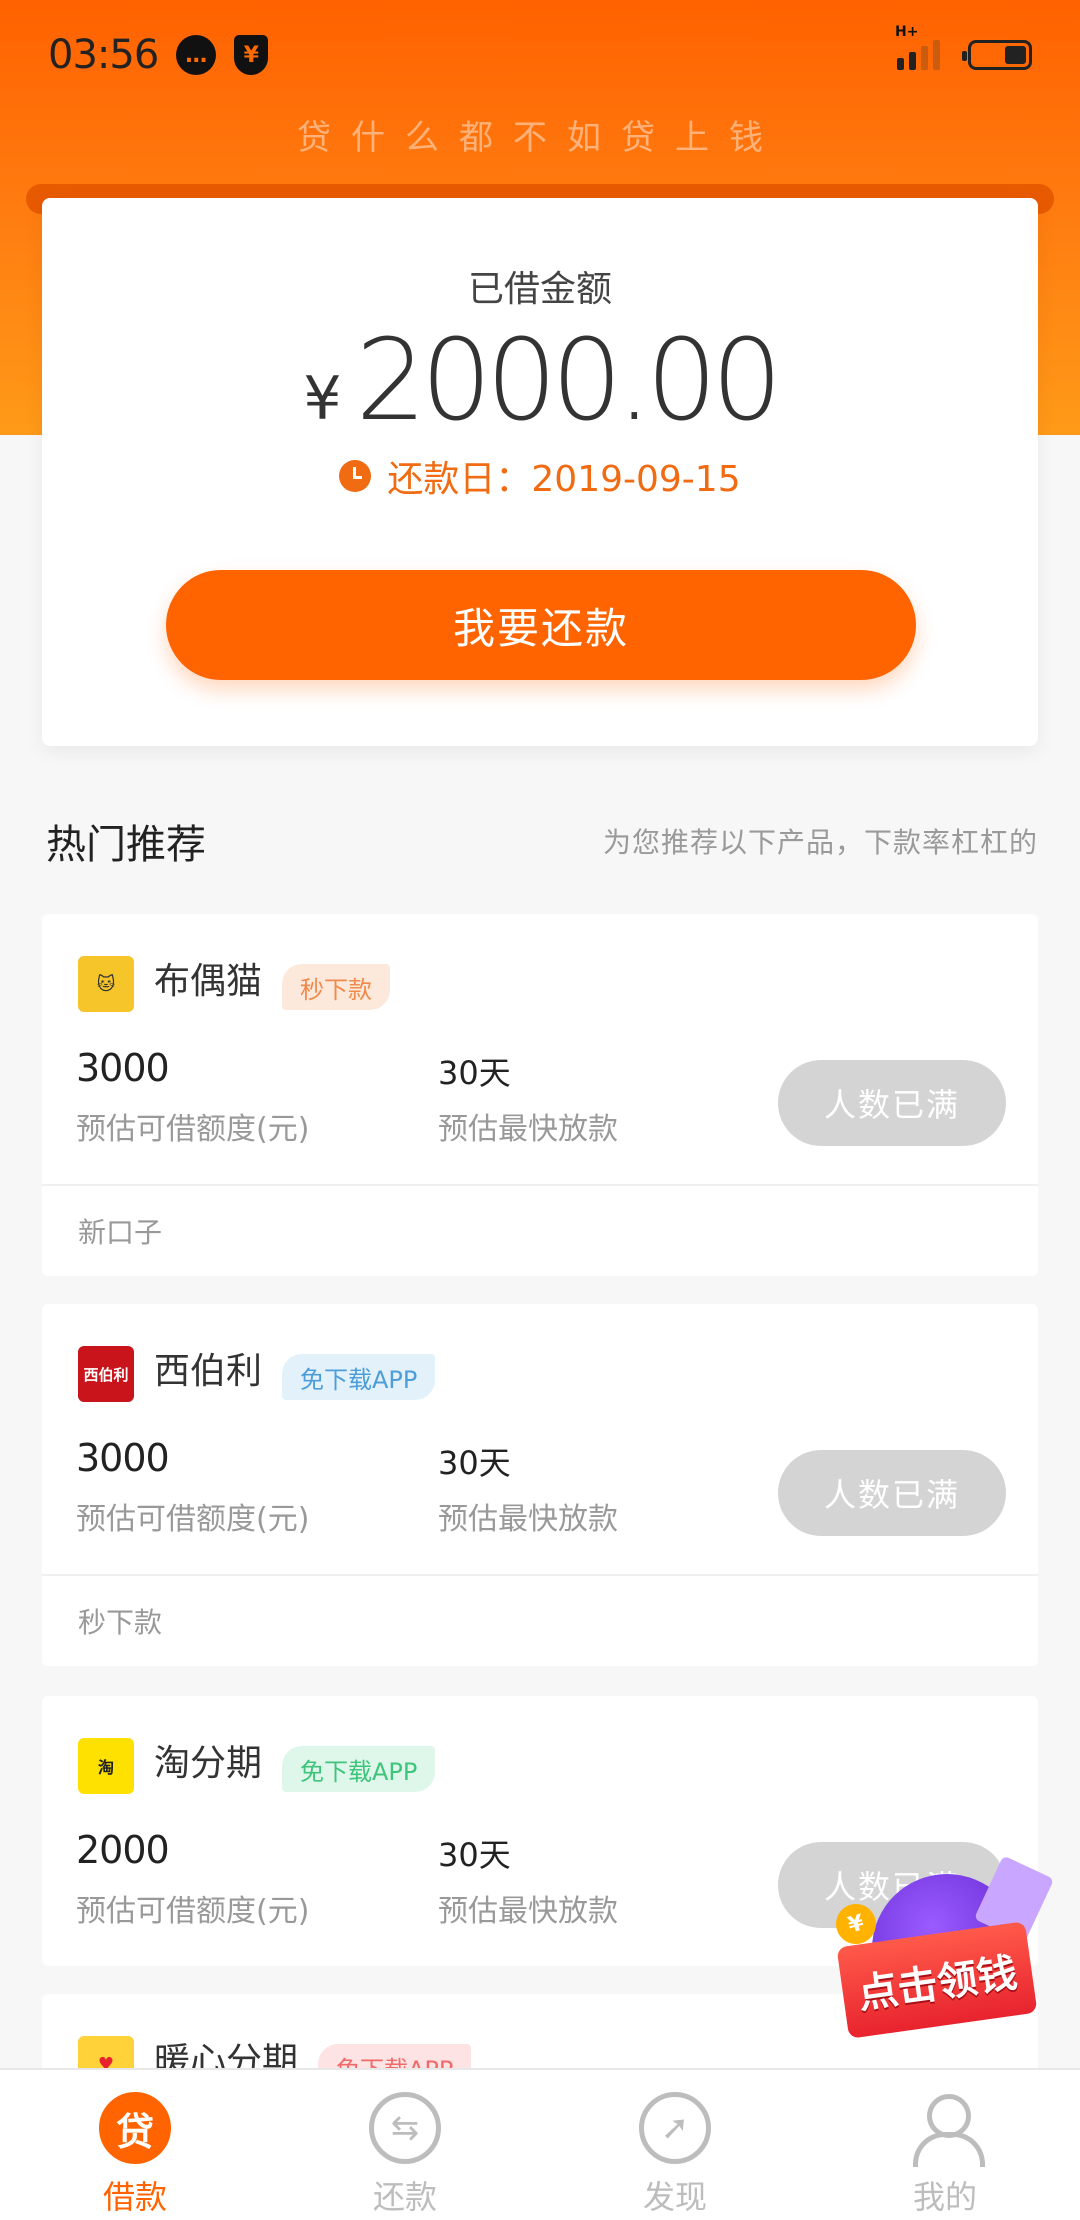 This screenshot has height=2220, width=1080. I want to click on tab-label: 发现, so click(674, 2197).